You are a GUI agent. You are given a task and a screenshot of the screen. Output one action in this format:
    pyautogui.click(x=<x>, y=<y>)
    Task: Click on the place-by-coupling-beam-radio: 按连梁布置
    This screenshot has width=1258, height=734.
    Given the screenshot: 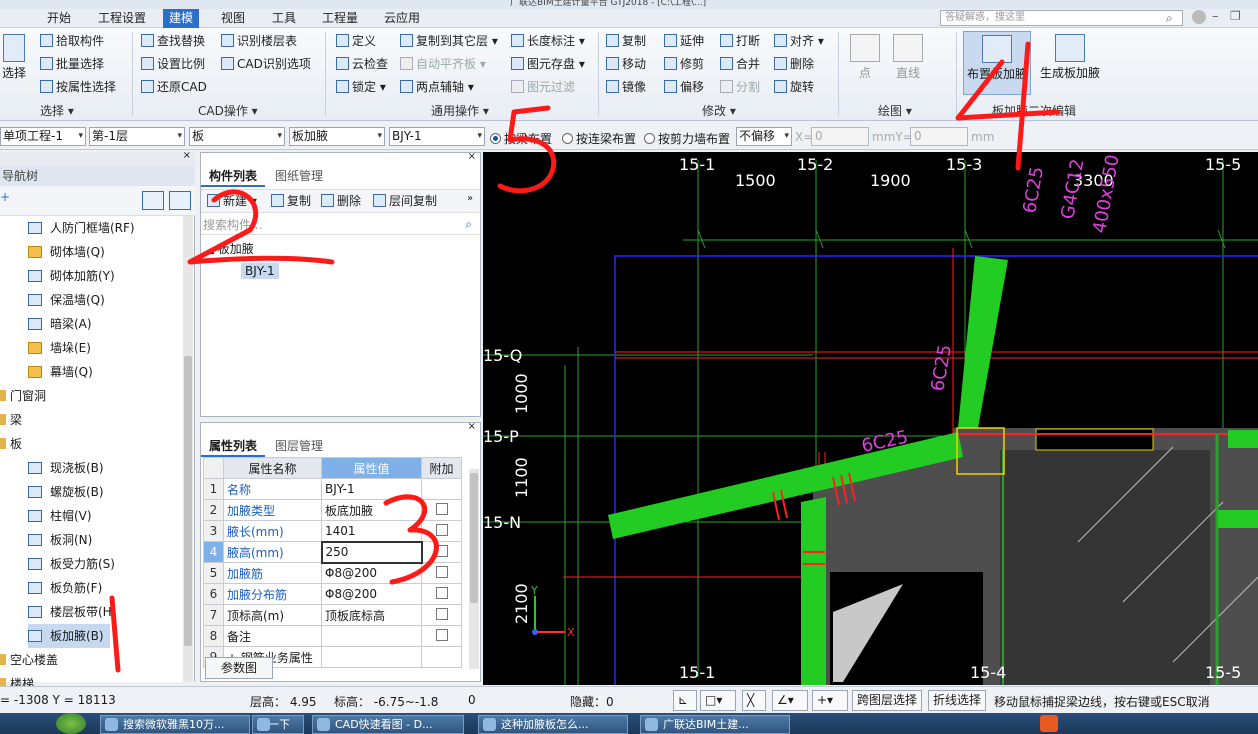 What is the action you would take?
    pyautogui.click(x=599, y=138)
    